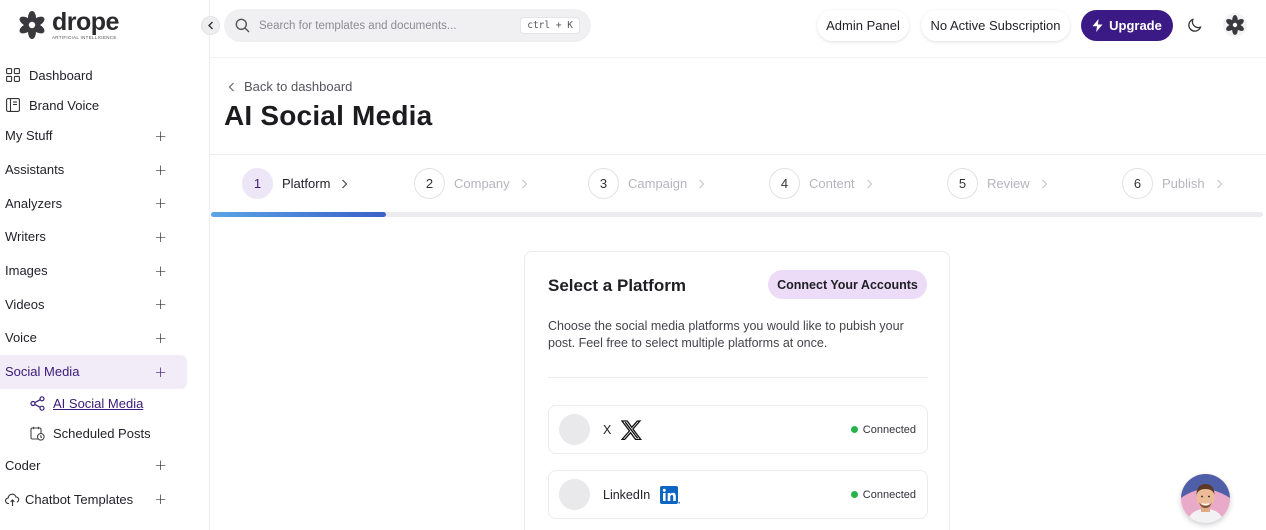 The image size is (1266, 530). Describe the element at coordinates (29, 136) in the screenshot. I see `group-label: My Stuff` at that location.